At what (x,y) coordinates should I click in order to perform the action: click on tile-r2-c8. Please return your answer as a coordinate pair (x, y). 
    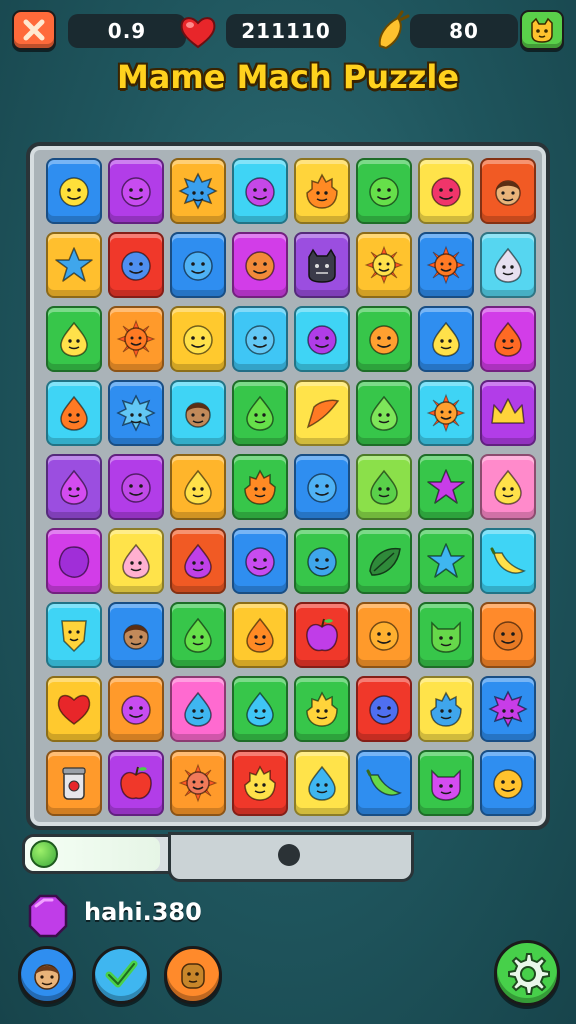
    Looking at the image, I should click on (508, 265).